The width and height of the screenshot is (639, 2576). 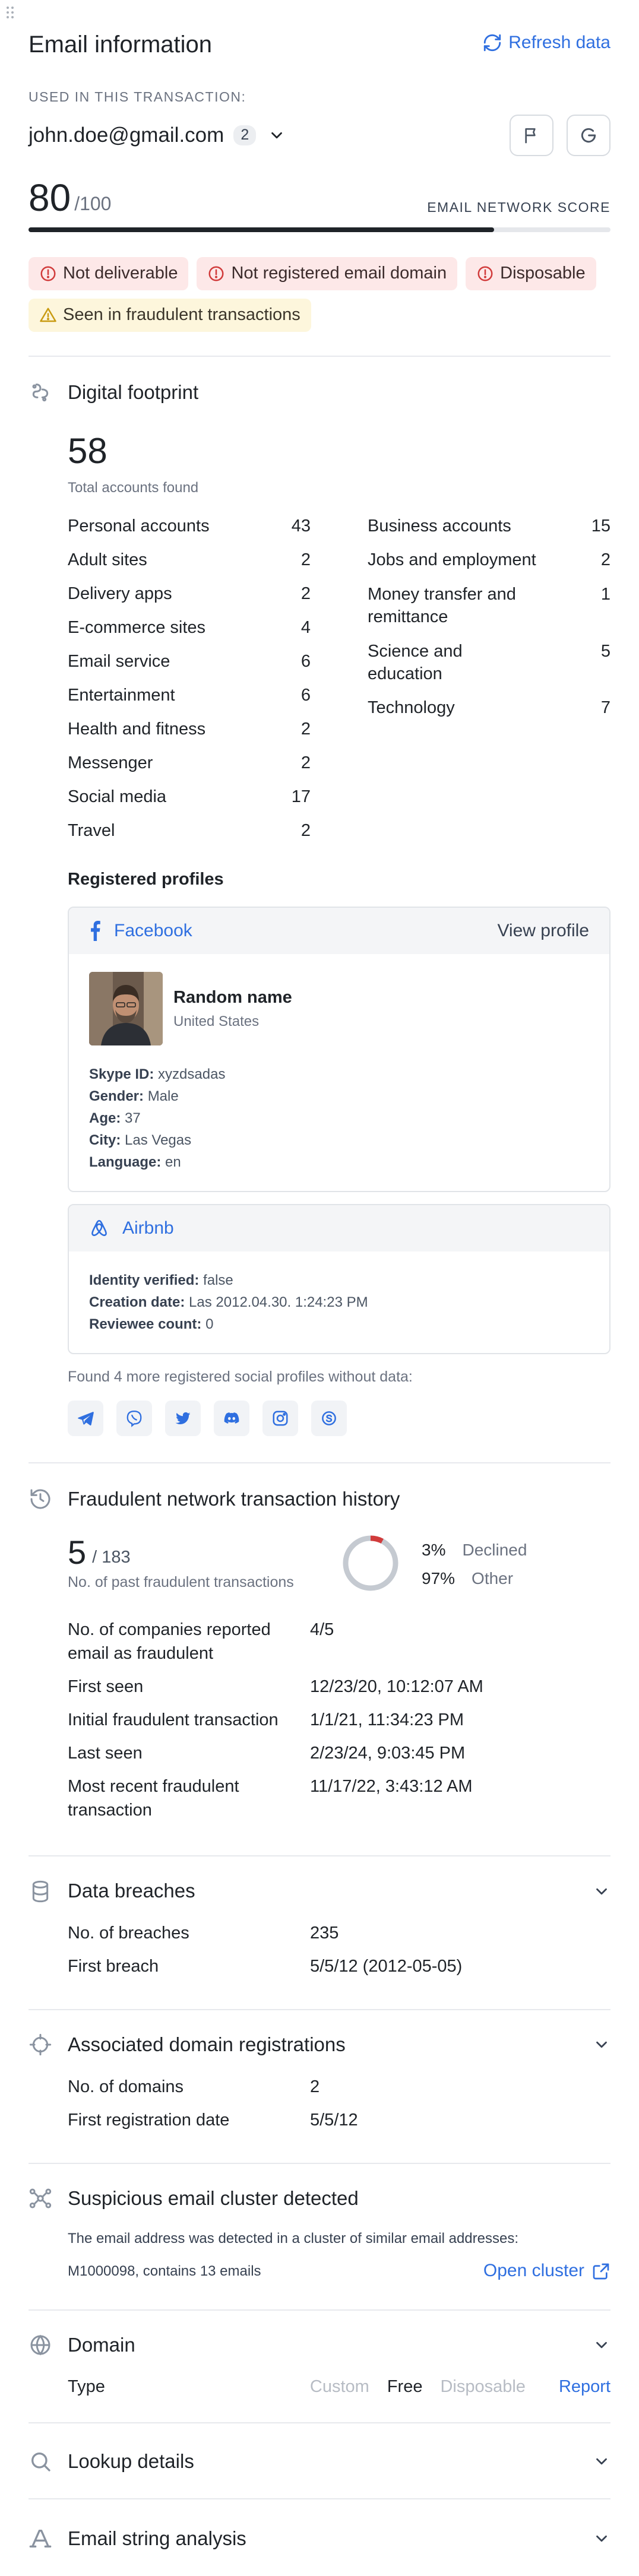 What do you see at coordinates (190, 695) in the screenshot?
I see `account-category-row: Entertainment 6` at bounding box center [190, 695].